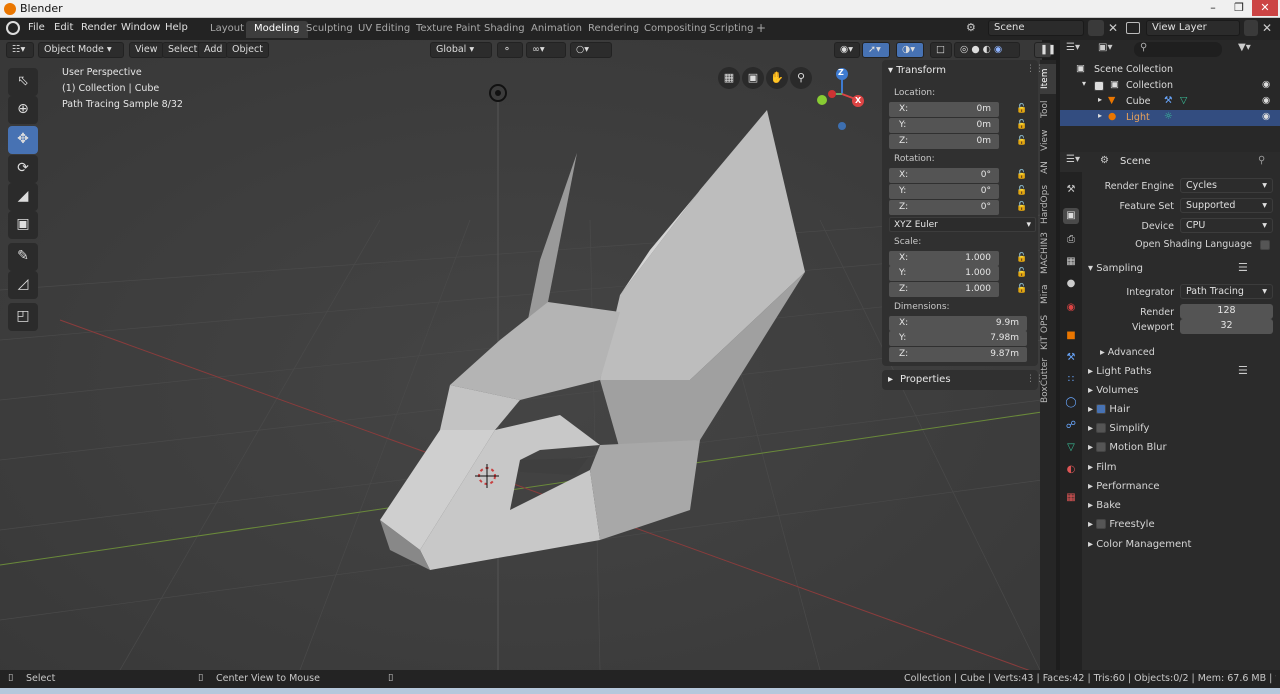  I want to click on orientation-selector: Global ▾, so click(461, 50).